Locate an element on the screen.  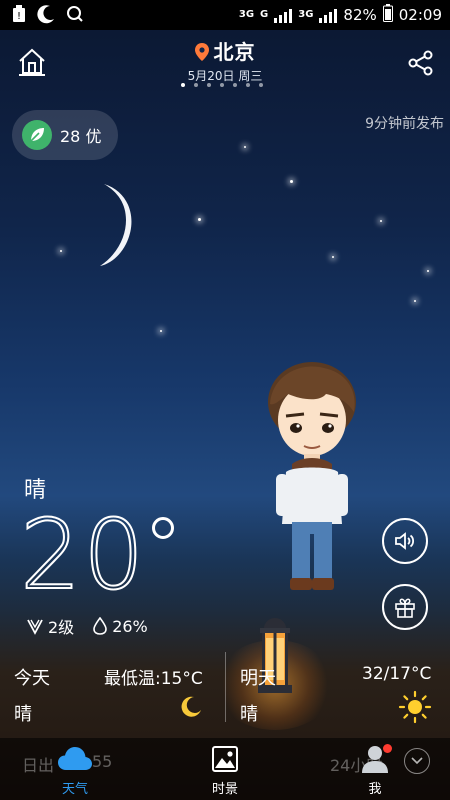
publish-time: 9分钟前发布 is located at coordinates (404, 124).